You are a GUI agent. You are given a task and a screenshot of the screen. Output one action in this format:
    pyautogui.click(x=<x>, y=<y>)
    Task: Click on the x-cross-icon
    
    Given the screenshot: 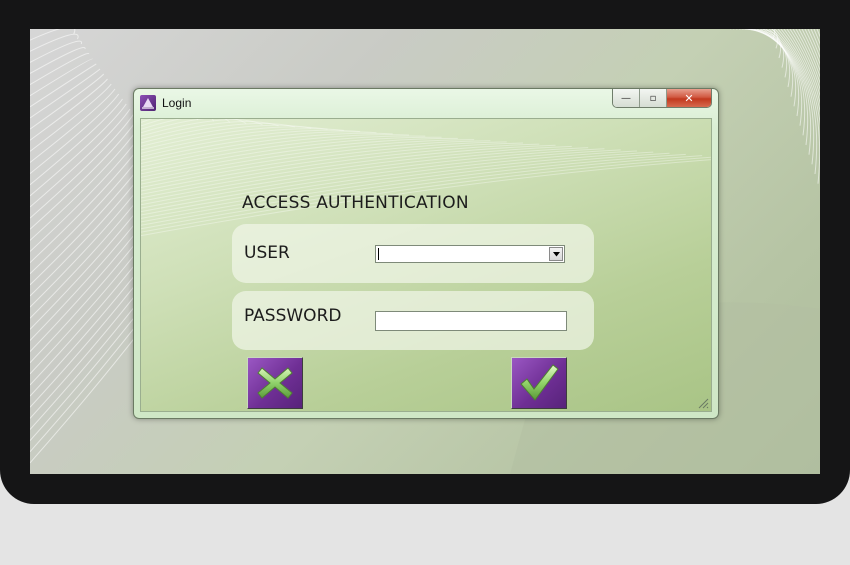 What is the action you would take?
    pyautogui.click(x=275, y=383)
    